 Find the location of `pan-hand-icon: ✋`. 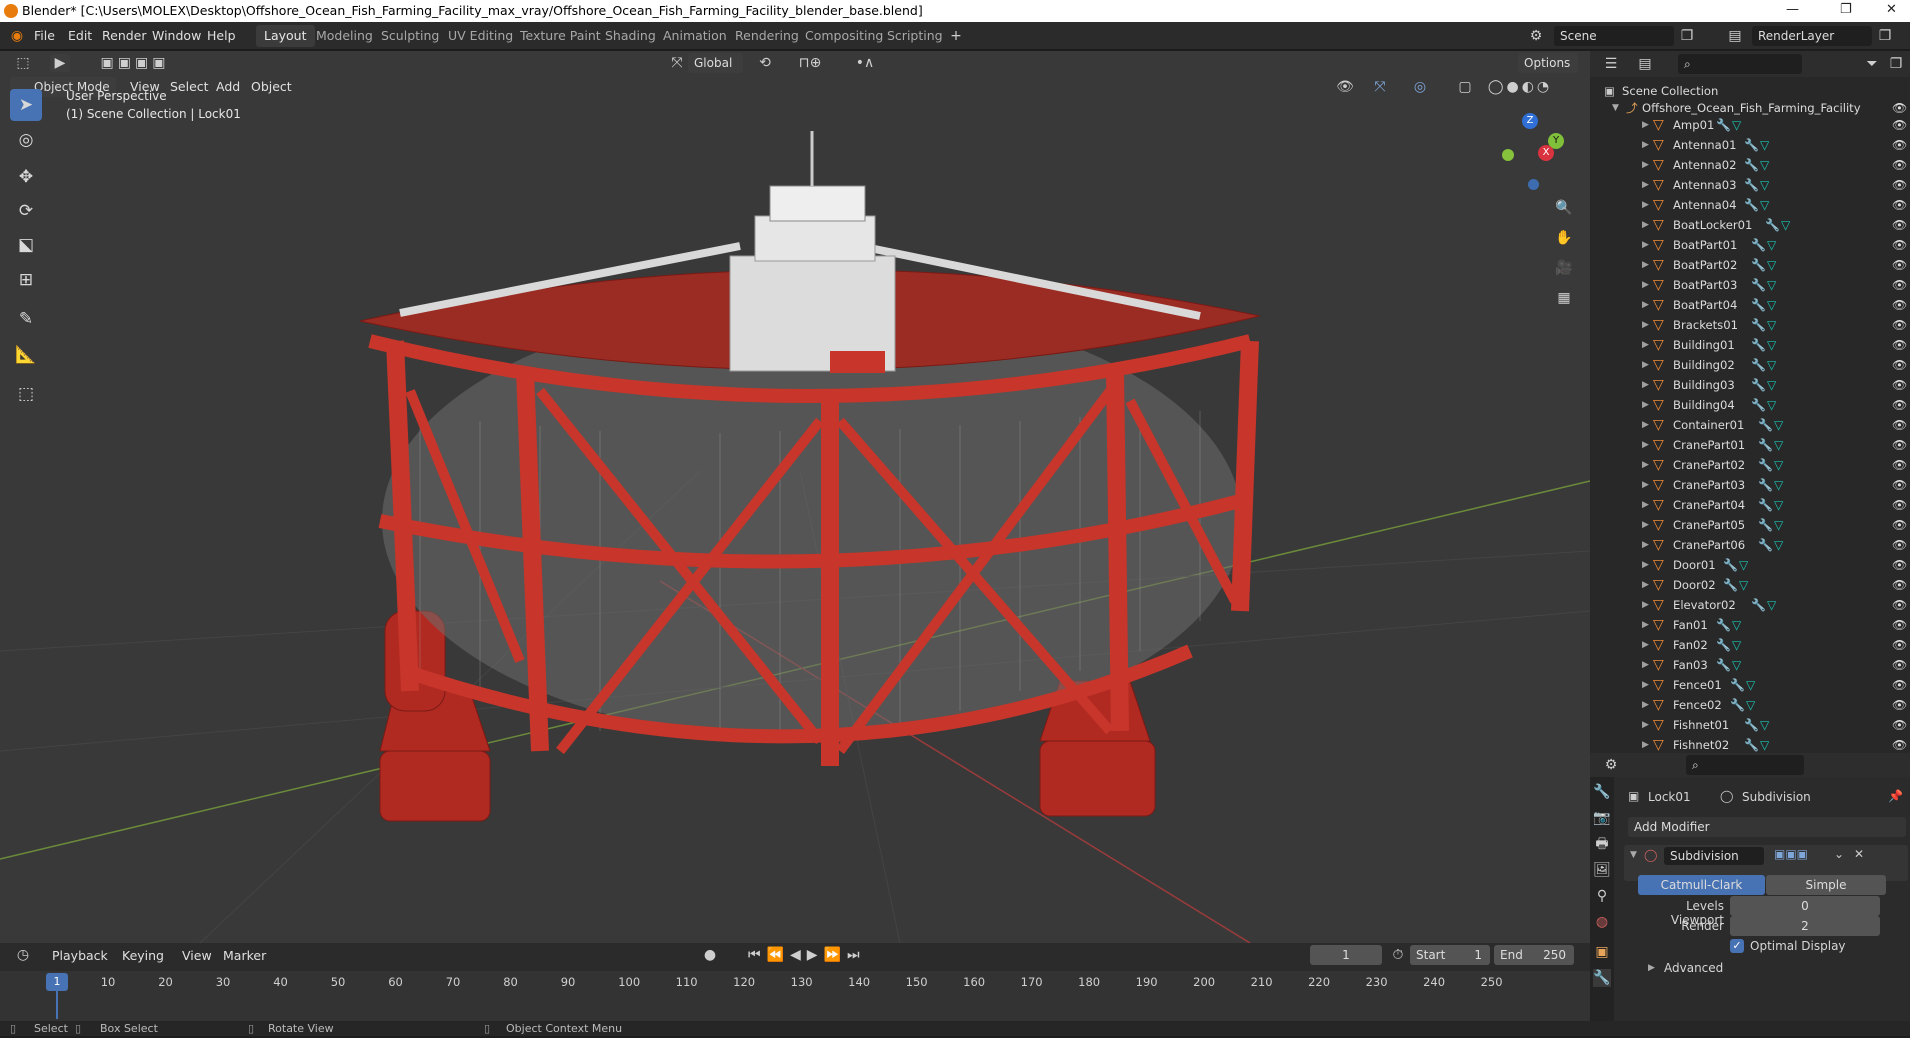

pan-hand-icon: ✋ is located at coordinates (1564, 238).